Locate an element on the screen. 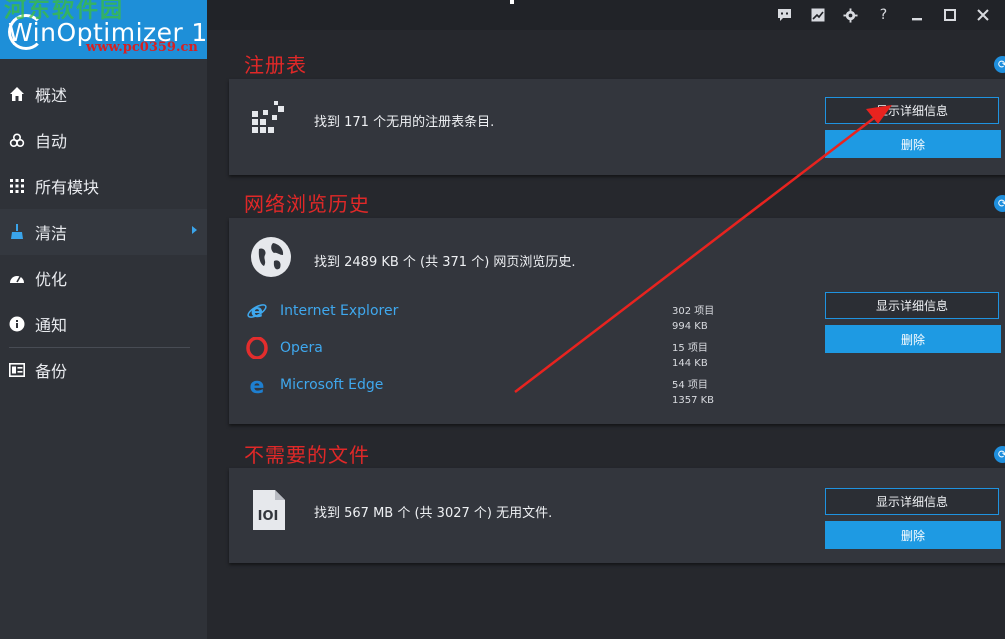 Image resolution: width=1005 pixels, height=639 pixels. biohazard-icon is located at coordinates (17, 140).